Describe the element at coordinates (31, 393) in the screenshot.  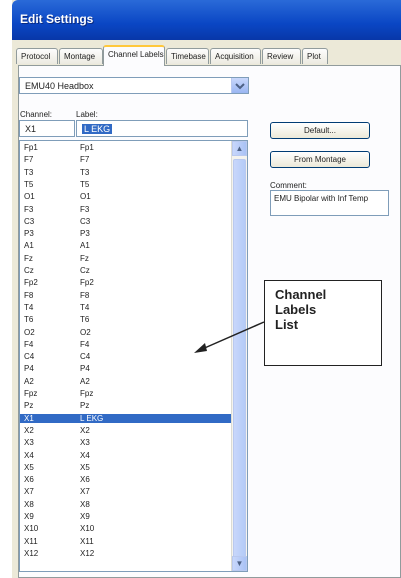
I see `channel-name: Fpz` at that location.